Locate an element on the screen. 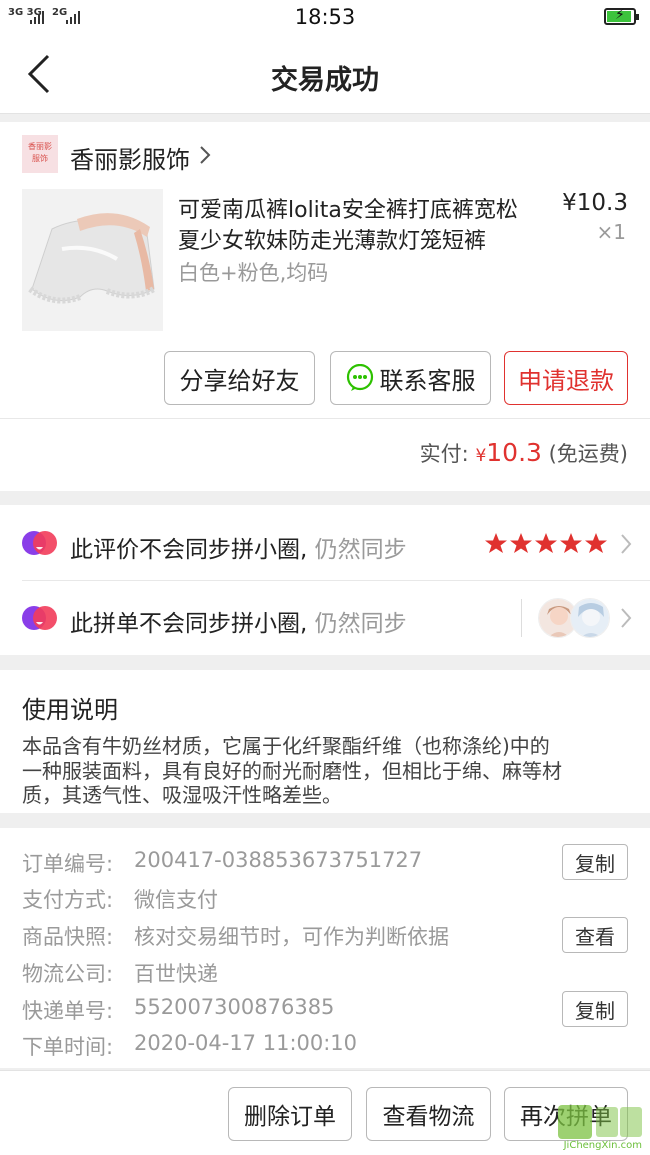 This screenshot has width=650, height=1155. paid-label: 实付: is located at coordinates (447, 454).